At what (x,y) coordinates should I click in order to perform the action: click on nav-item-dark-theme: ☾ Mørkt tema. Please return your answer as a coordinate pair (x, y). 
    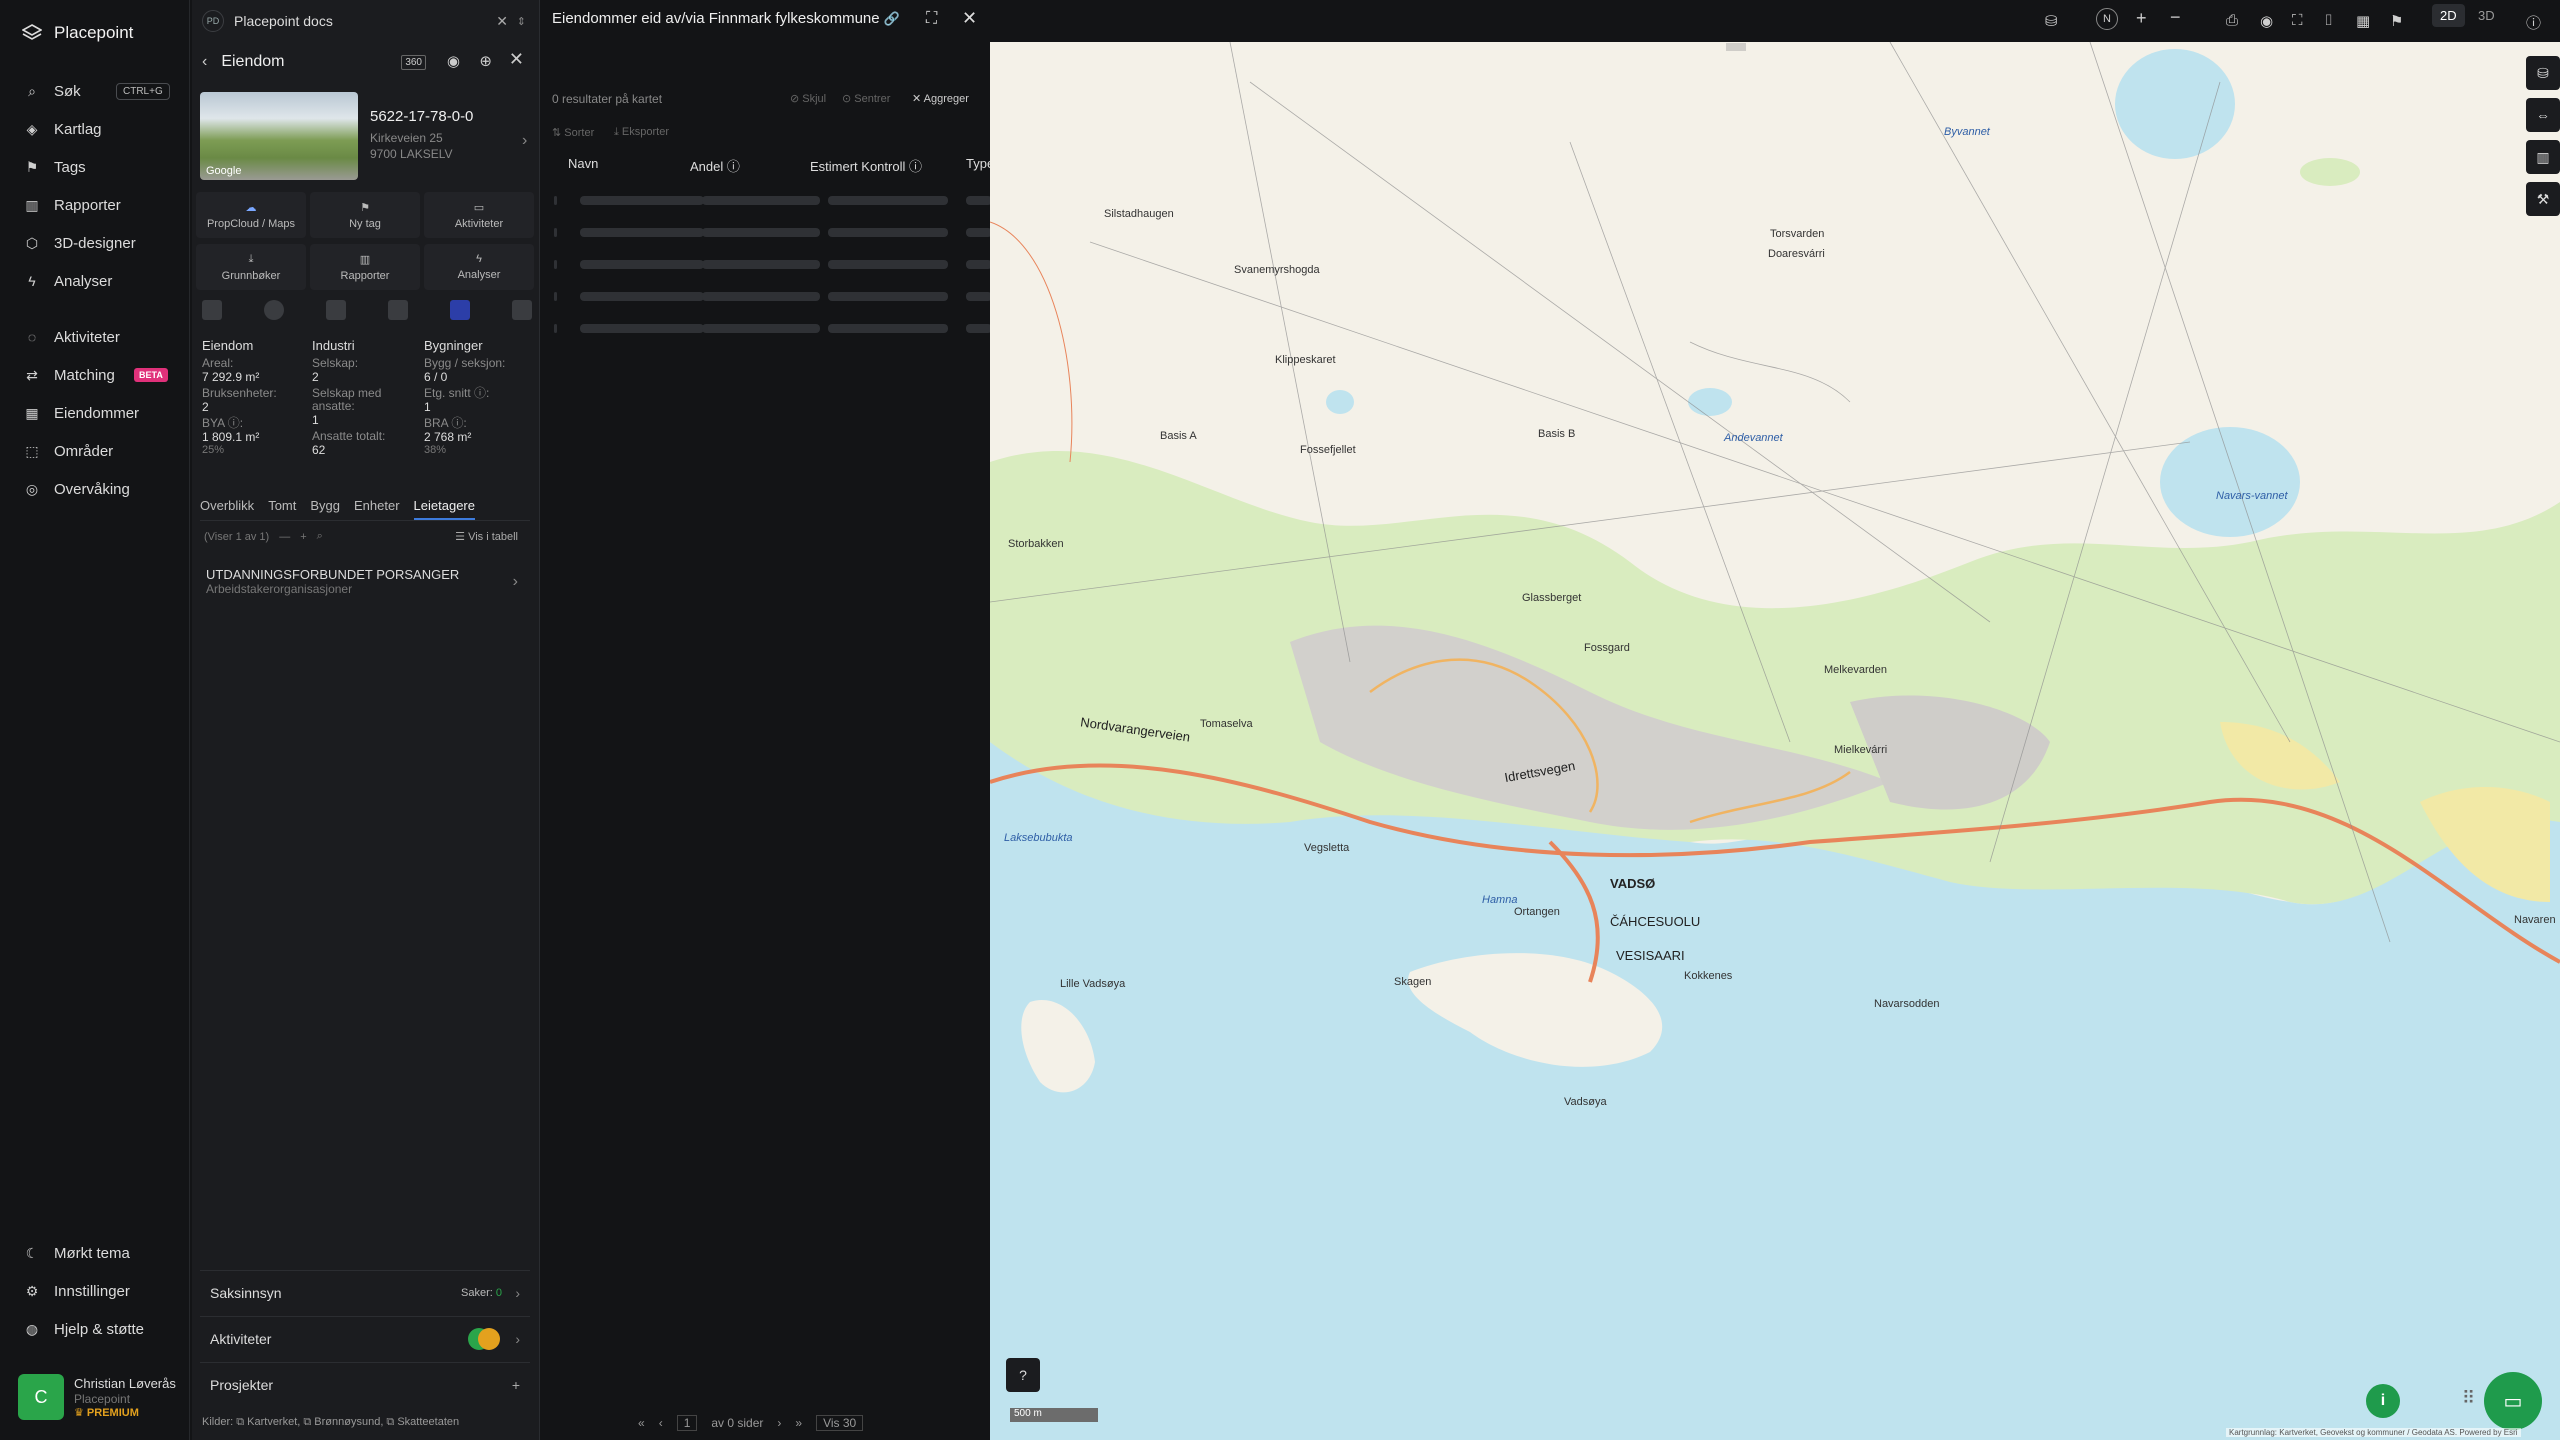
    Looking at the image, I should click on (95, 1253).